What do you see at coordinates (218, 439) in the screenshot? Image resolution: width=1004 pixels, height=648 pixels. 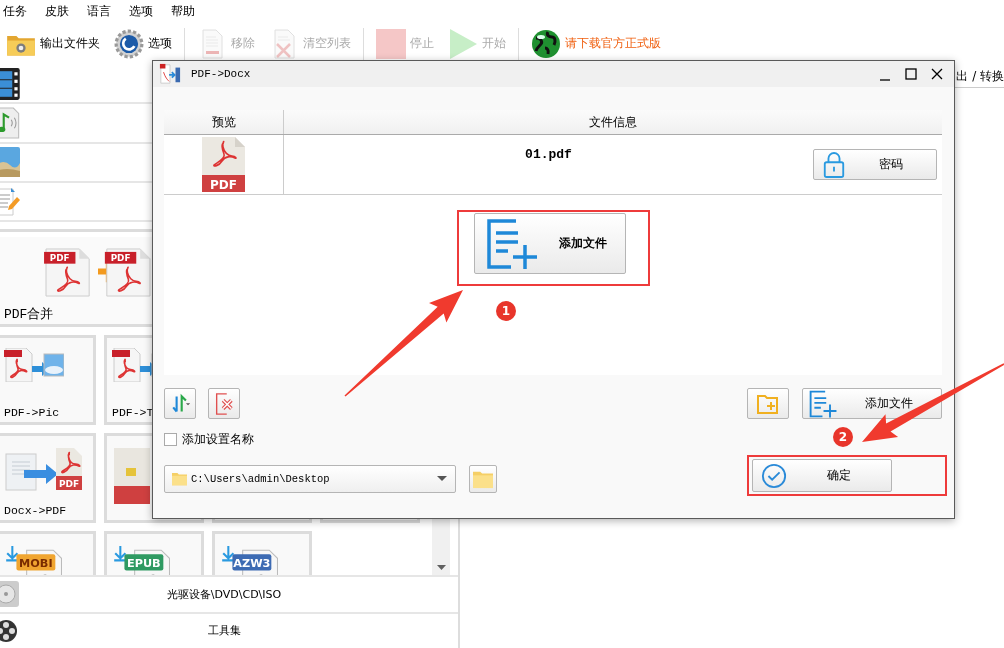 I see `checkbox-label: 添加设置名称` at bounding box center [218, 439].